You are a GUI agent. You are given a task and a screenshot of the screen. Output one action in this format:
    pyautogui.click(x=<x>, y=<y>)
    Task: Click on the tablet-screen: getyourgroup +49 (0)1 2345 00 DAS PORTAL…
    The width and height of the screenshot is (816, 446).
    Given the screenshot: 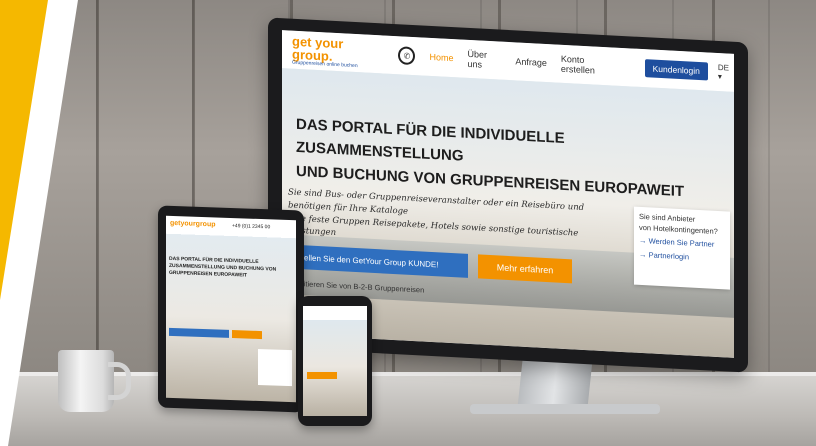 What is the action you would take?
    pyautogui.click(x=231, y=309)
    